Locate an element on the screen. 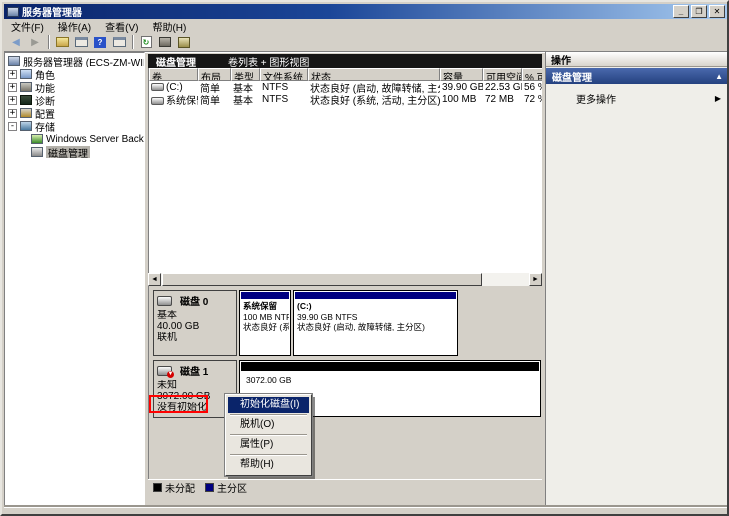 The image size is (729, 516). roles-icon is located at coordinates (26, 74).